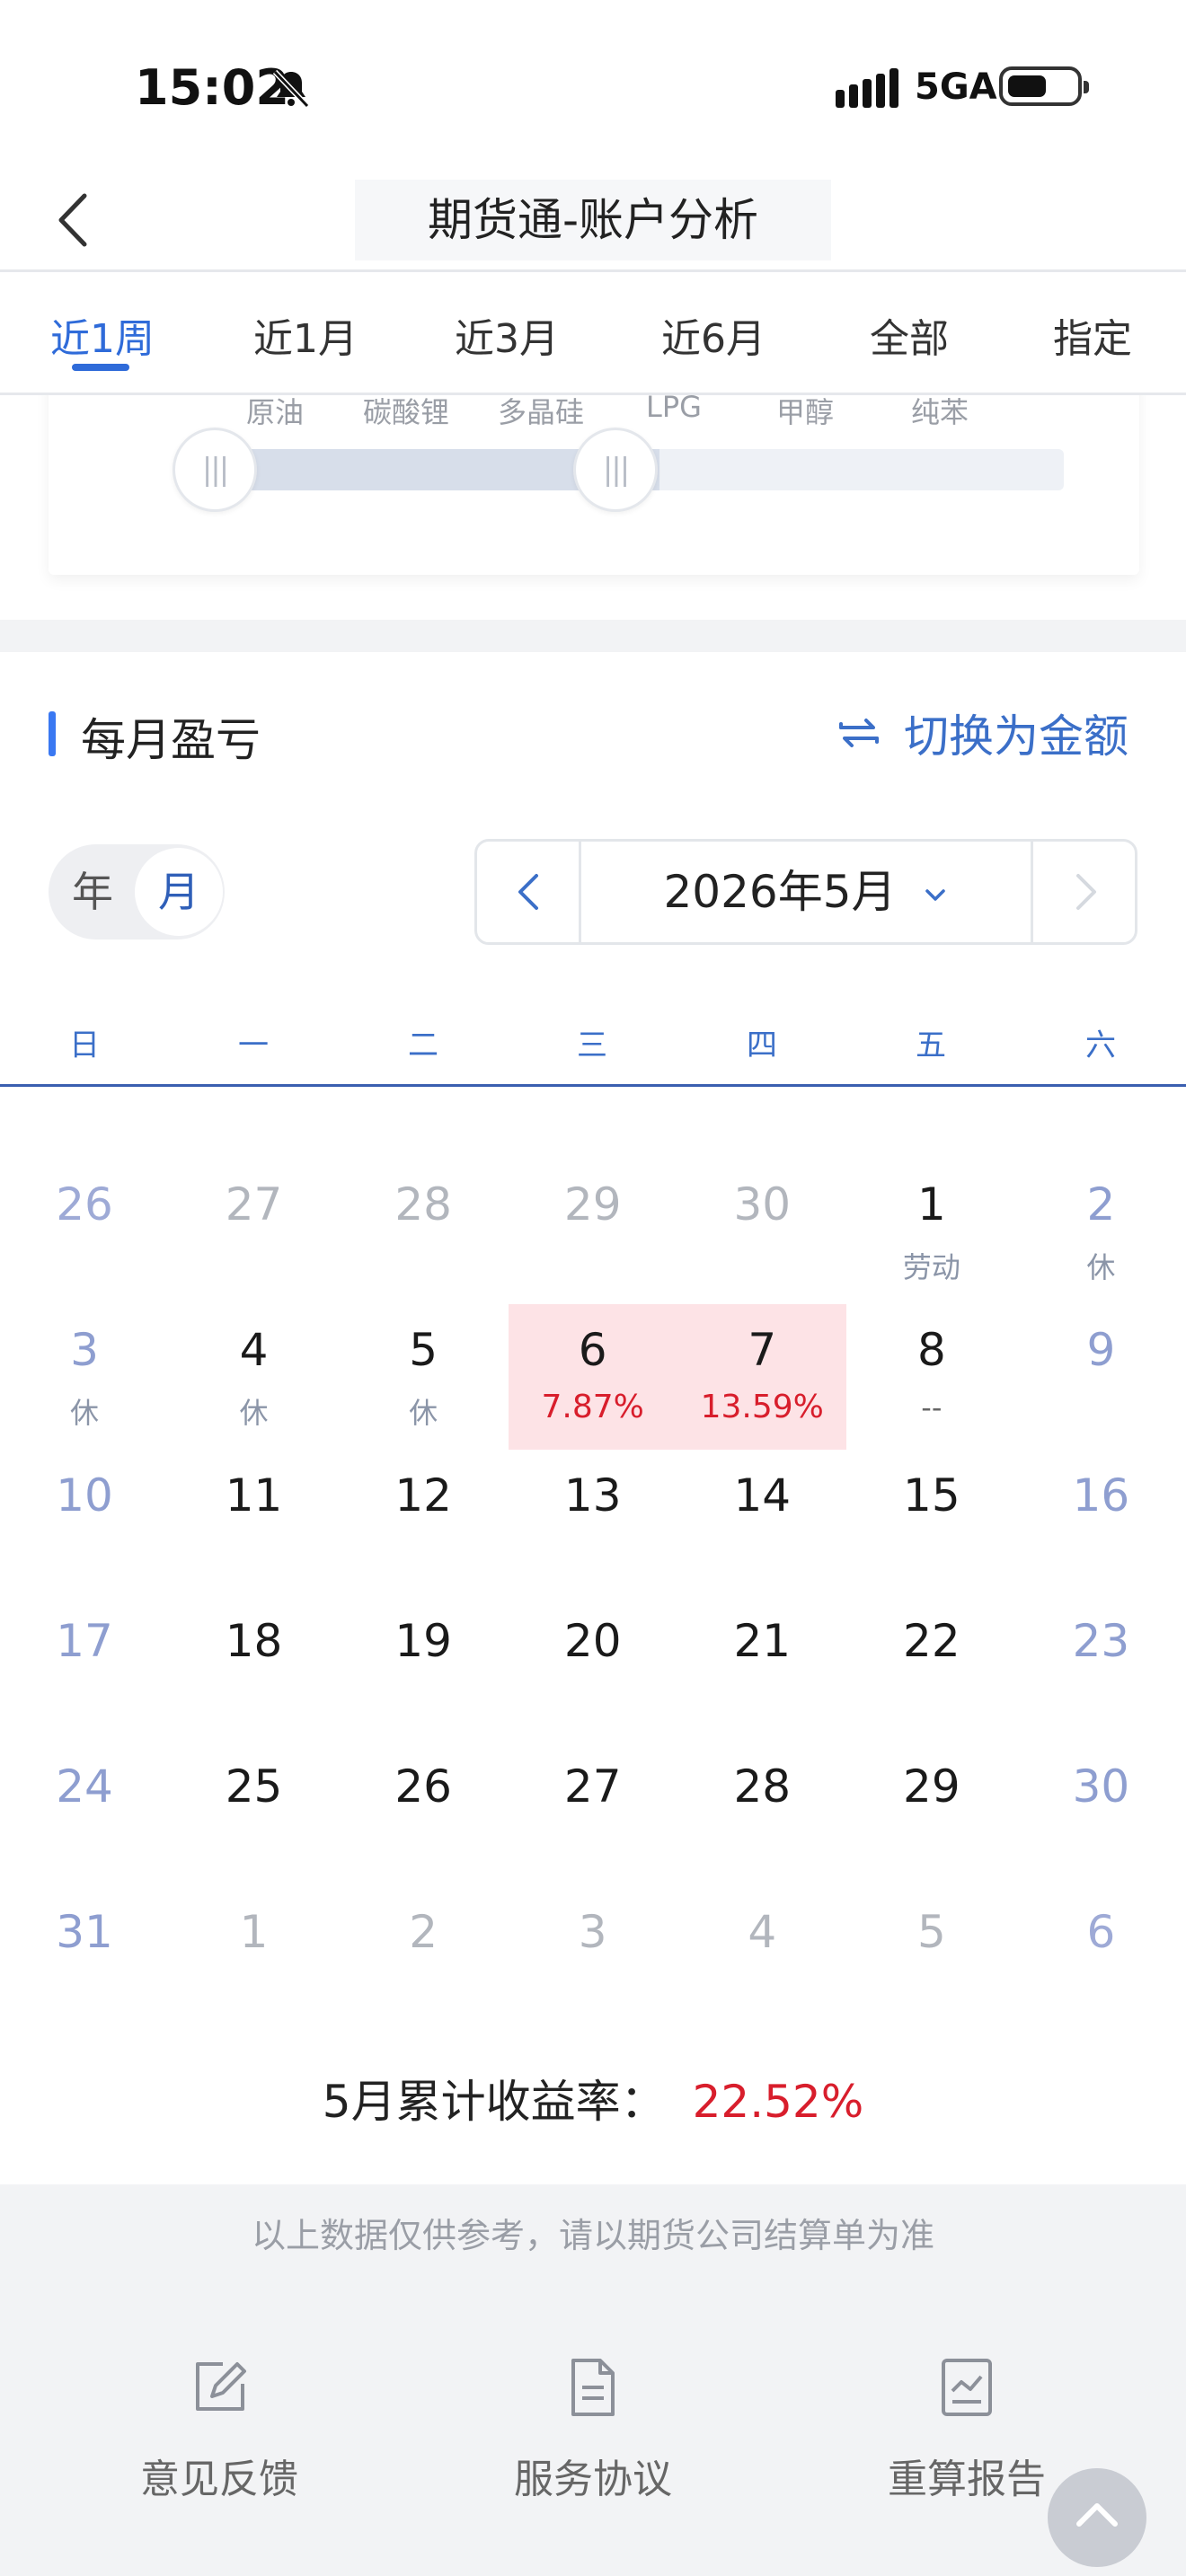 The image size is (1186, 2576). Describe the element at coordinates (593, 1959) in the screenshot. I see `calendar-day-cell: 3` at that location.